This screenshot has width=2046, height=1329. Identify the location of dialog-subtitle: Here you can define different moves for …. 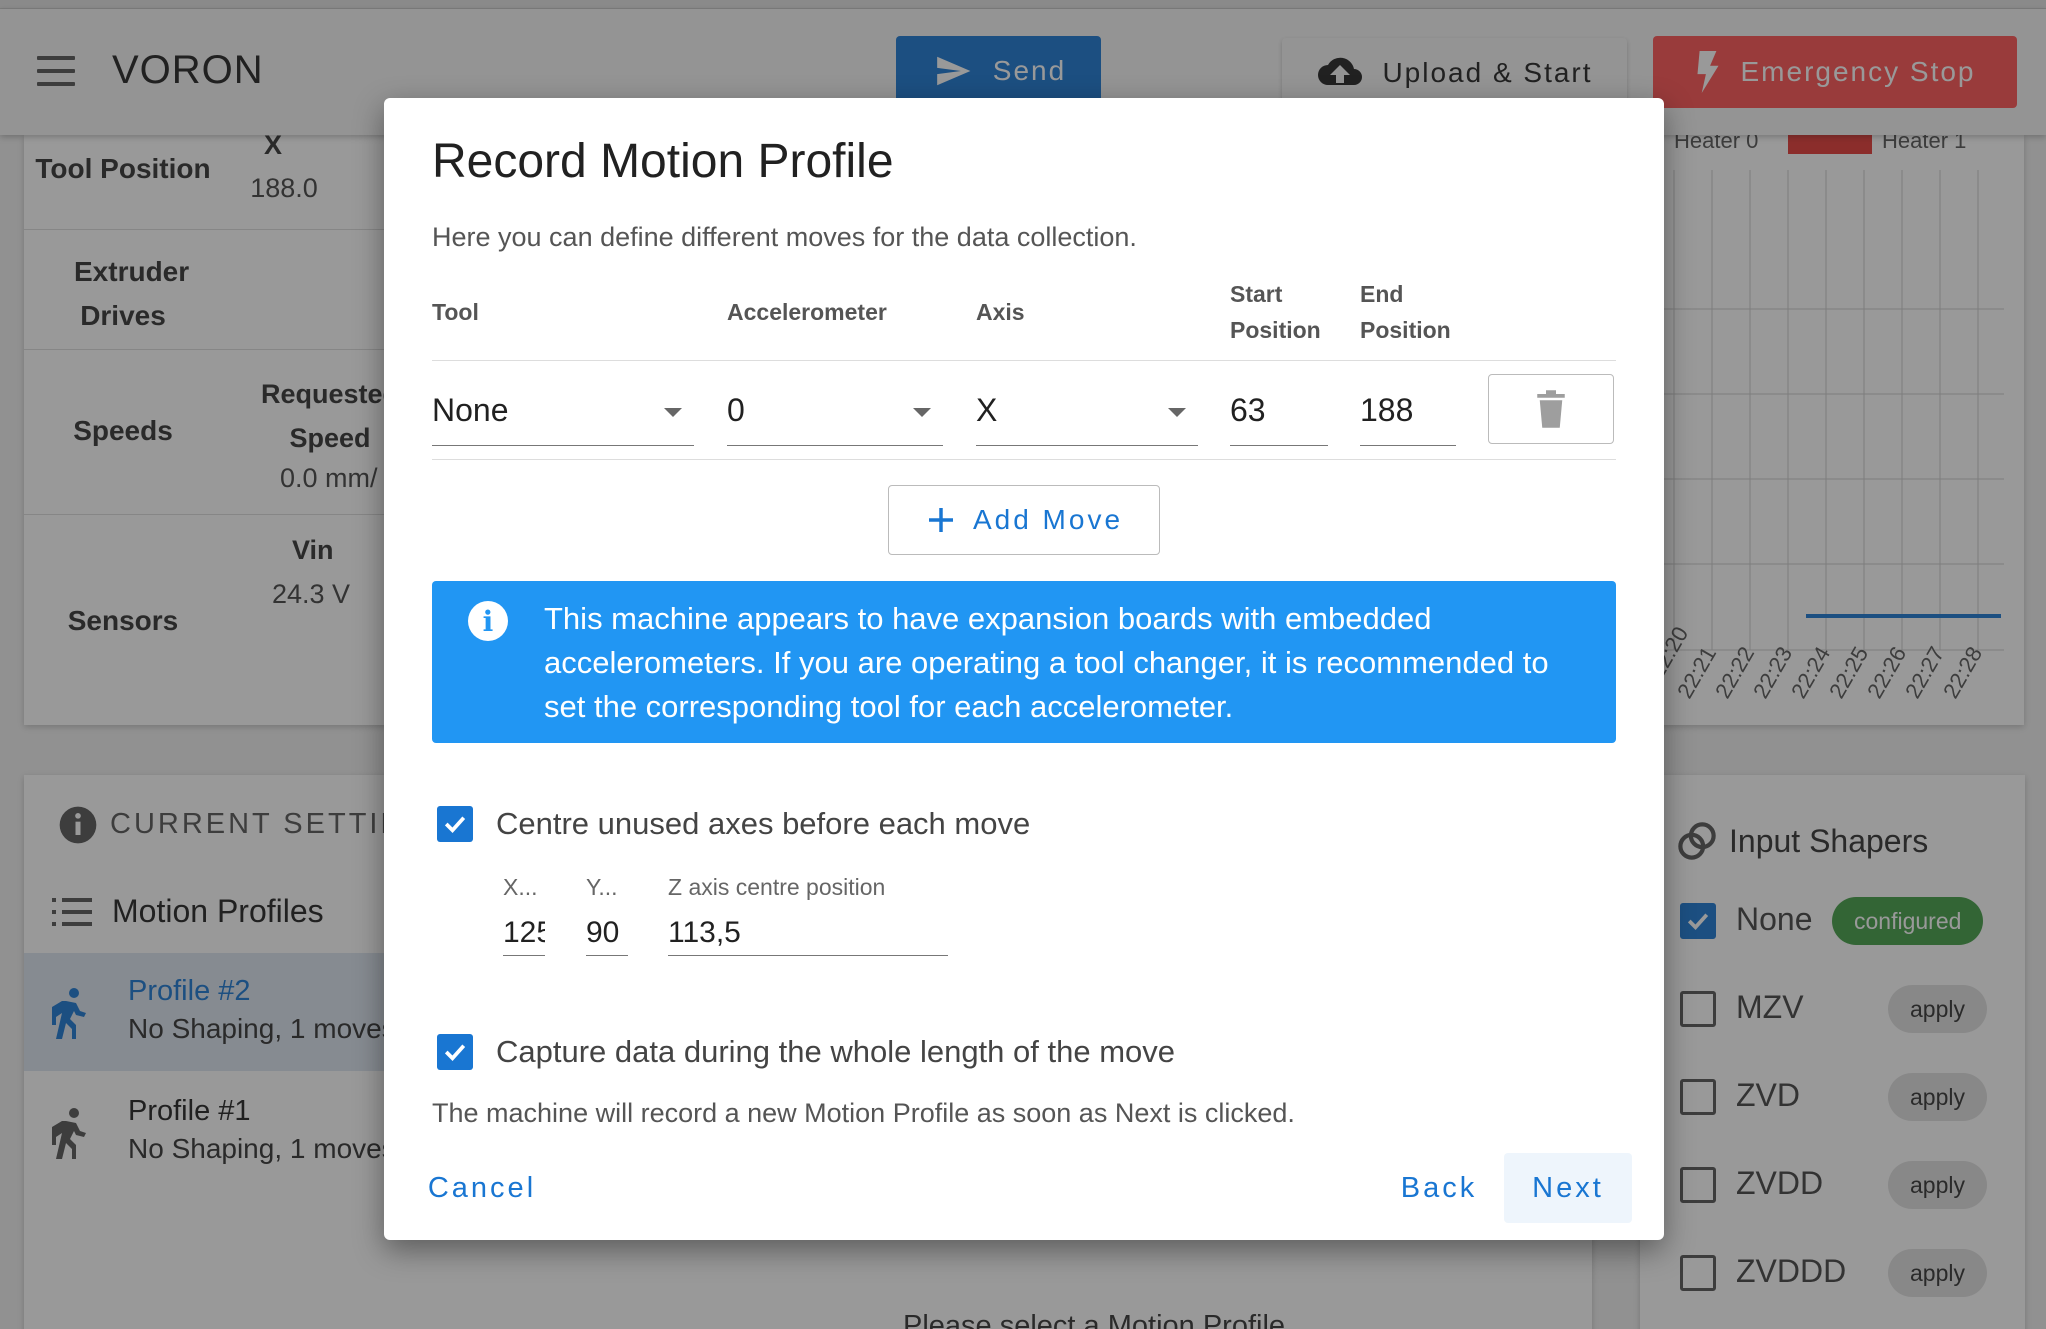
(784, 237).